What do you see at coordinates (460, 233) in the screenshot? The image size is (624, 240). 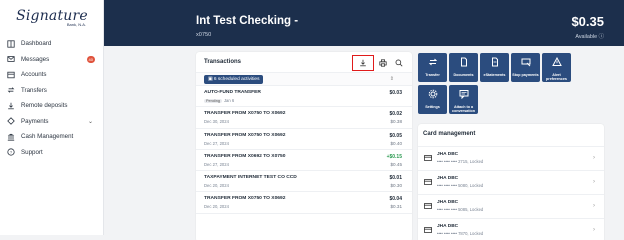 I see `card-detail: •••• •••• •••• 7870, Locked` at bounding box center [460, 233].